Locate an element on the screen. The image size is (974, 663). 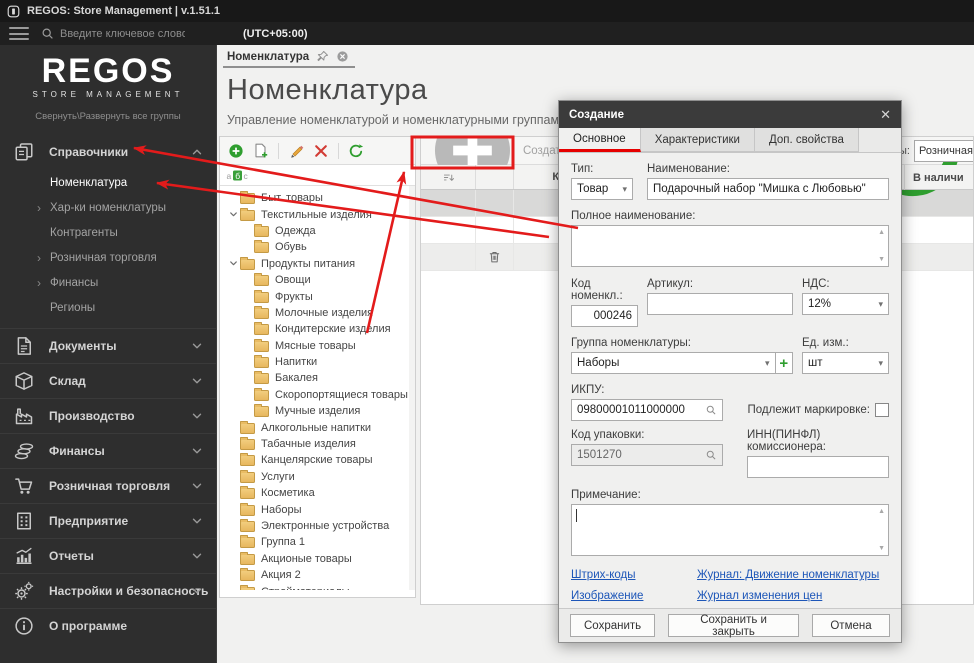
sidebar-subitem: Розничная торговля is located at coordinates (108, 257).